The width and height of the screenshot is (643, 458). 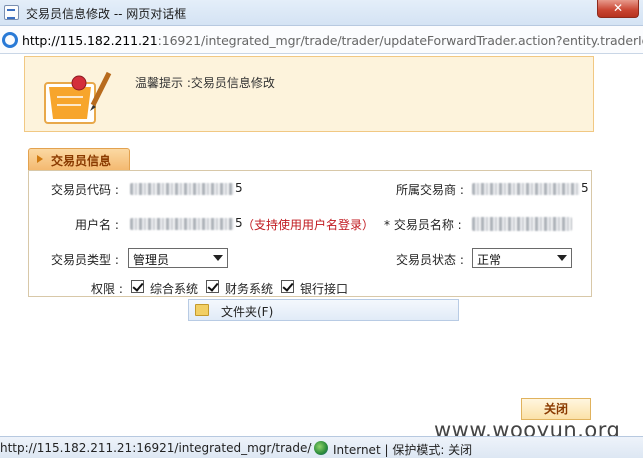 I want to click on security-zone: Internet | 保护模式: 关闭, so click(x=403, y=450).